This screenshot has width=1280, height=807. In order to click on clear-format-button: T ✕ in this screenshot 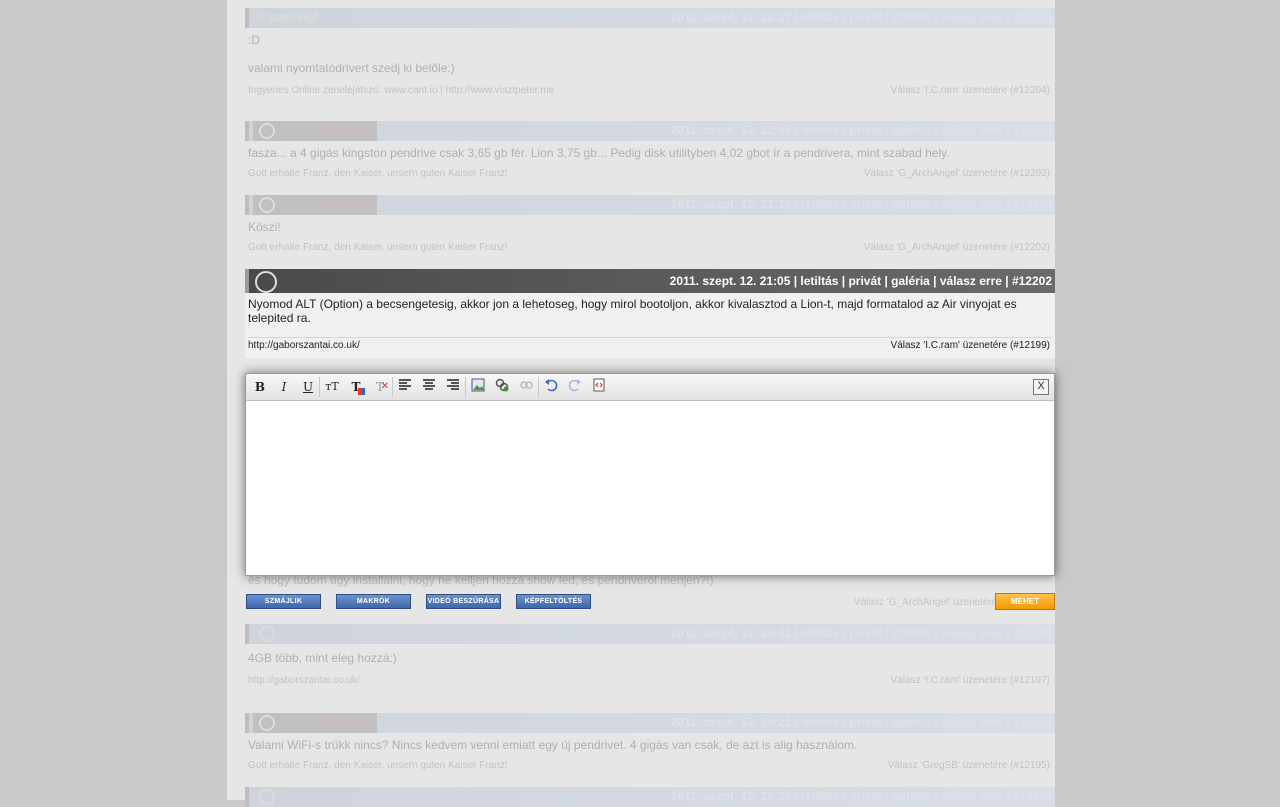, I will do `click(380, 387)`.